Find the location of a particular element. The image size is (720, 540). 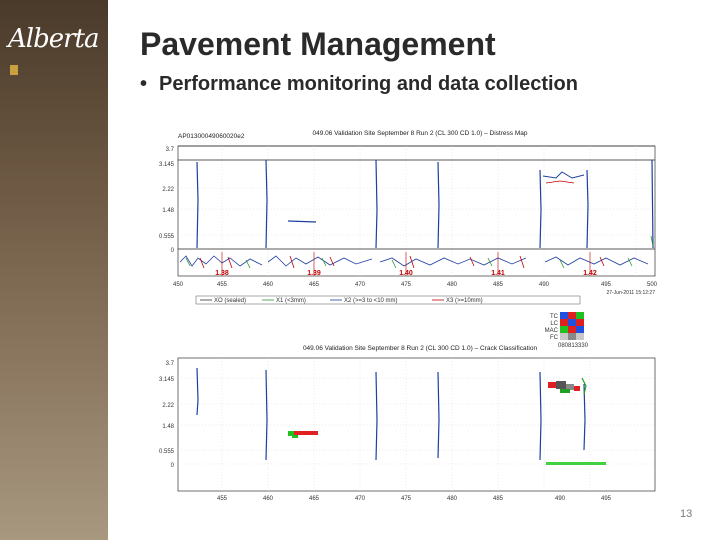

slide-number: 13 is located at coordinates (686, 514).